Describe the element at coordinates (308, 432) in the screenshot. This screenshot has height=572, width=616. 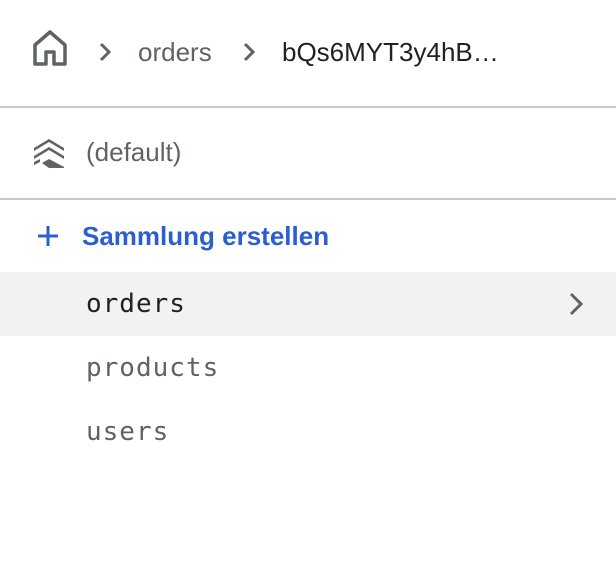
I see `collection-item-users: users` at that location.